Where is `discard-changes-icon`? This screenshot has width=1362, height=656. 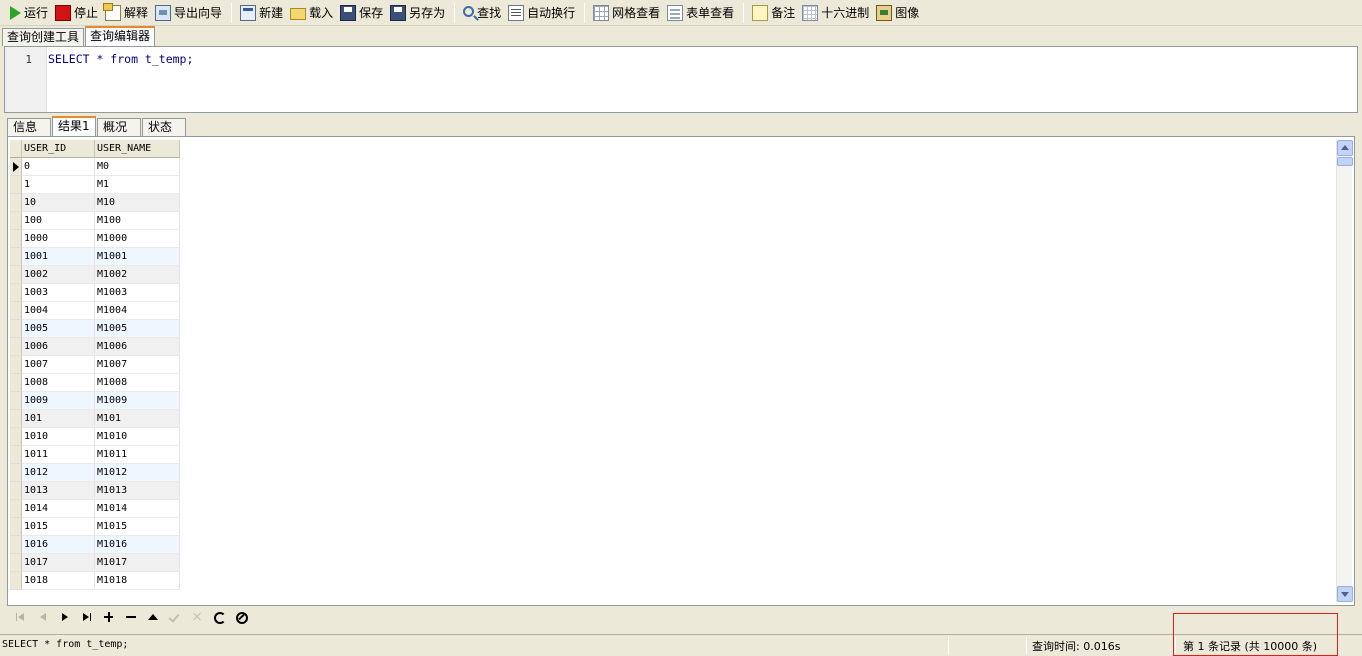
discard-changes-icon is located at coordinates (197, 617).